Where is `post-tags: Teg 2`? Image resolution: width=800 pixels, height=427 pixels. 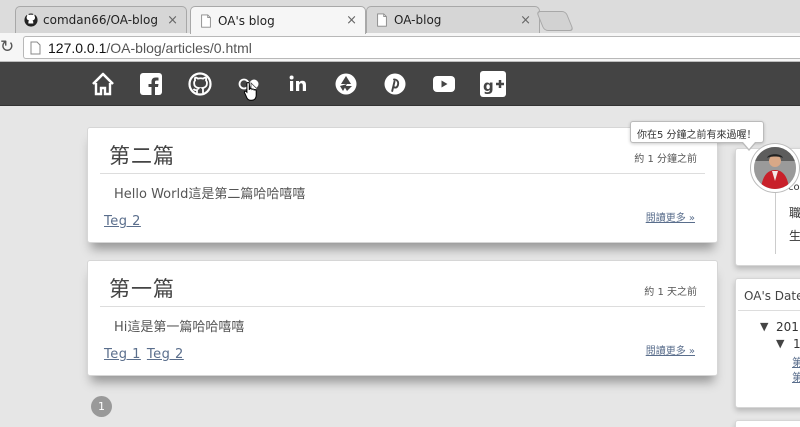 post-tags: Teg 2 is located at coordinates (122, 221).